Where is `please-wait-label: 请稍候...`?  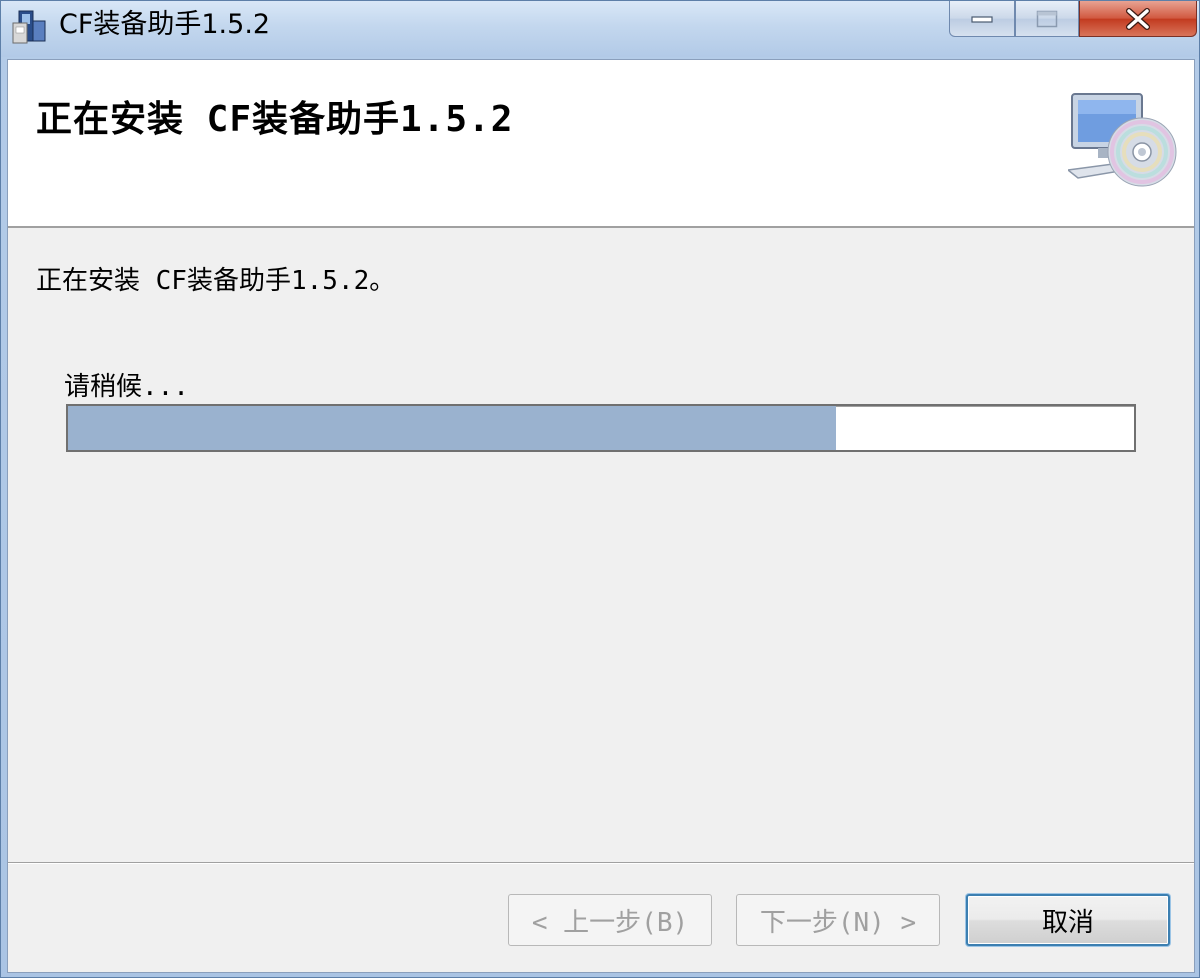
please-wait-label: 请稍候... is located at coordinates (126, 387).